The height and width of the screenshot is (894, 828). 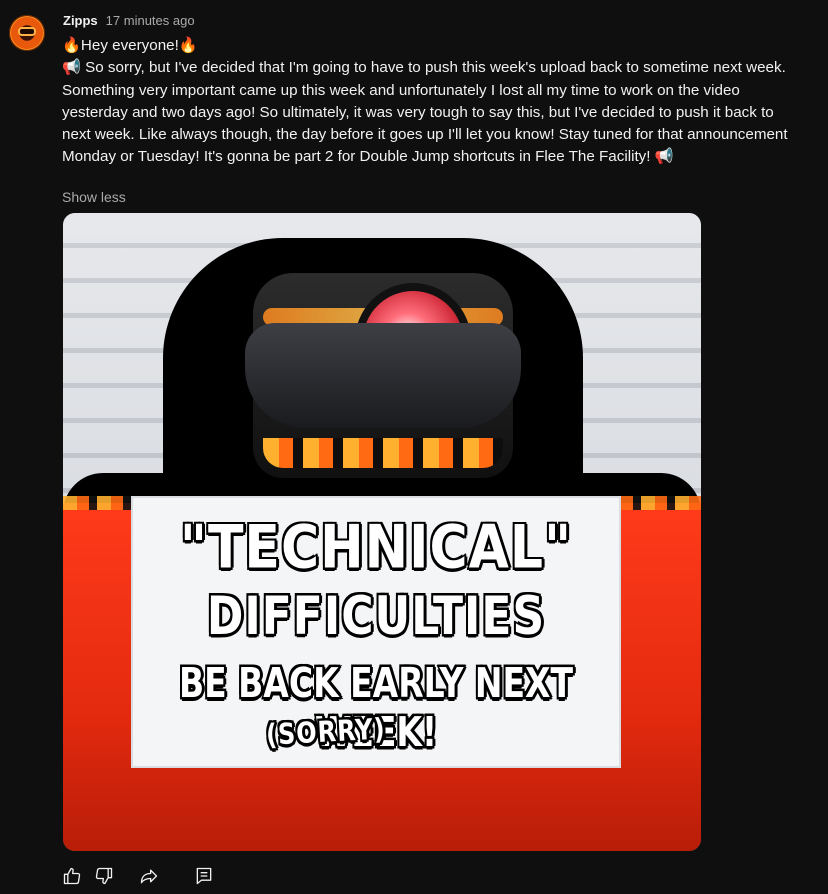 I want to click on comment-icon, so click(x=204, y=876).